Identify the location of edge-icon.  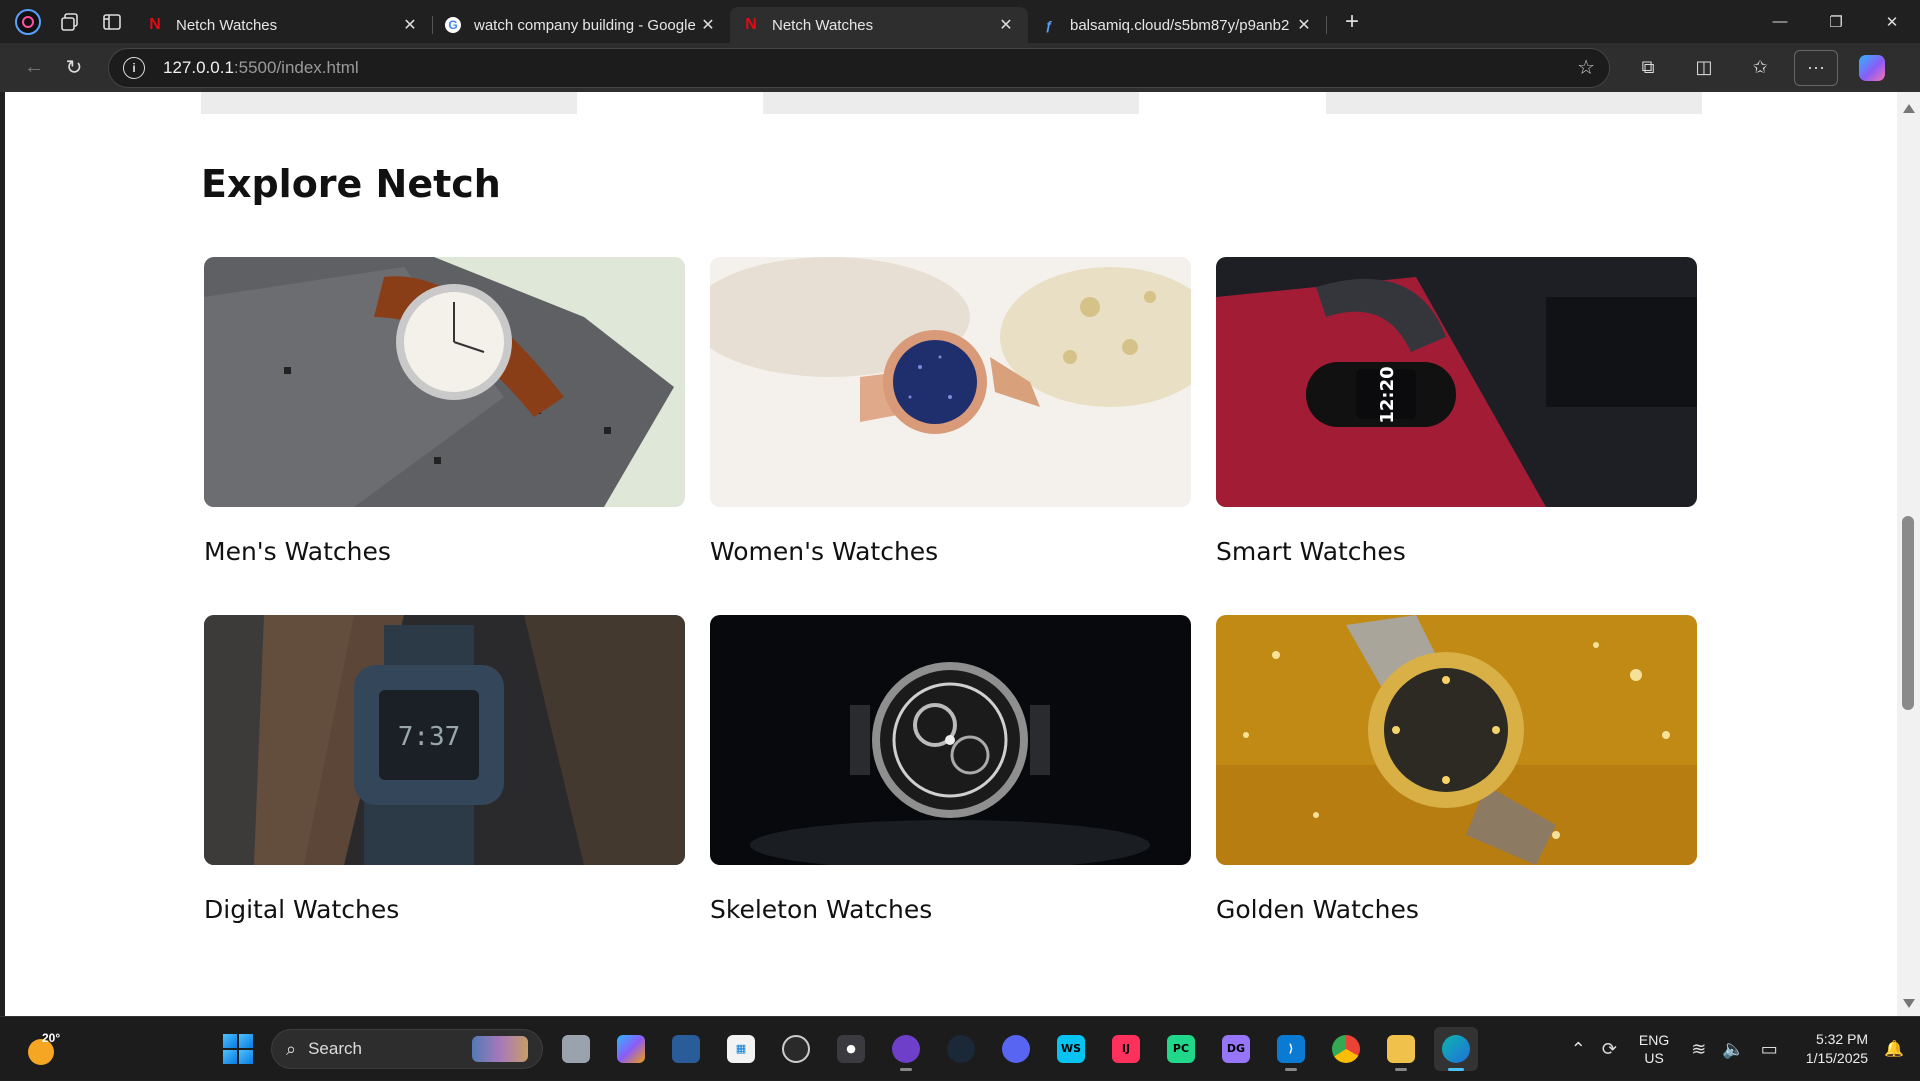
(1456, 1049).